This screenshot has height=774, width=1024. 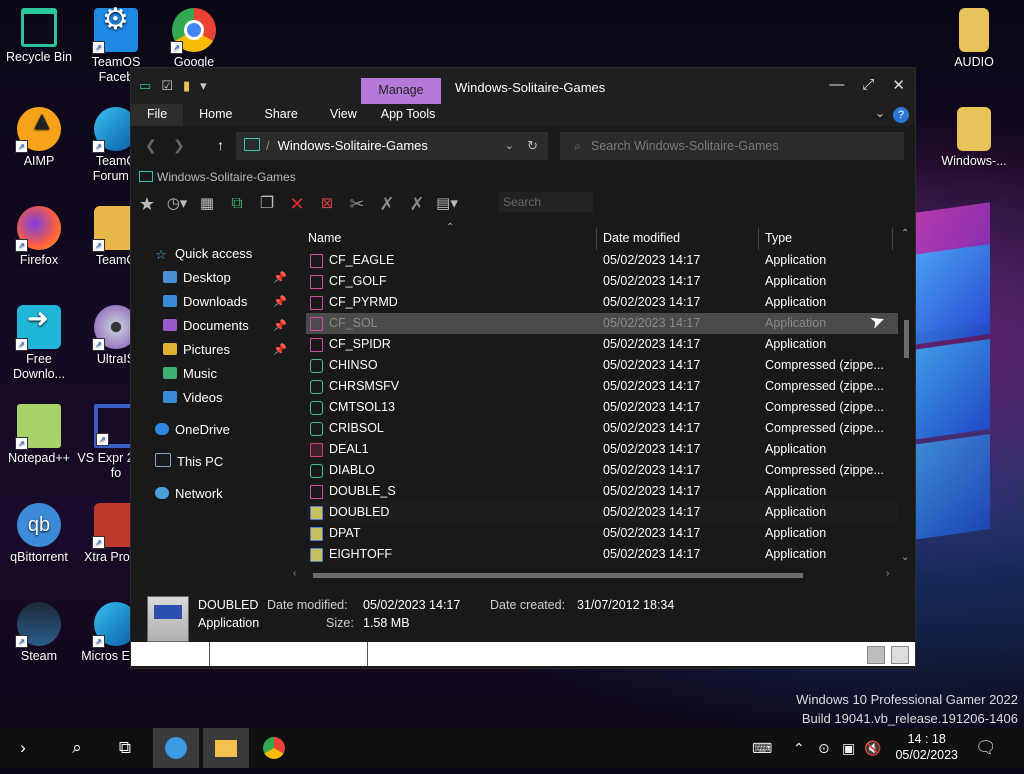 What do you see at coordinates (203, 86) in the screenshot?
I see `customize-qat-icon: ▾` at bounding box center [203, 86].